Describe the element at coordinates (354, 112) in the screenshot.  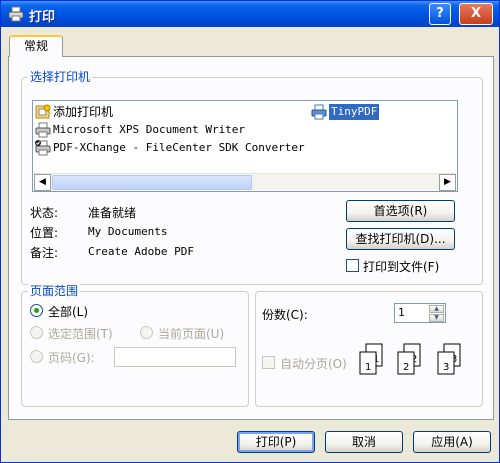
I see `printer-item-label: TinyPDF` at that location.